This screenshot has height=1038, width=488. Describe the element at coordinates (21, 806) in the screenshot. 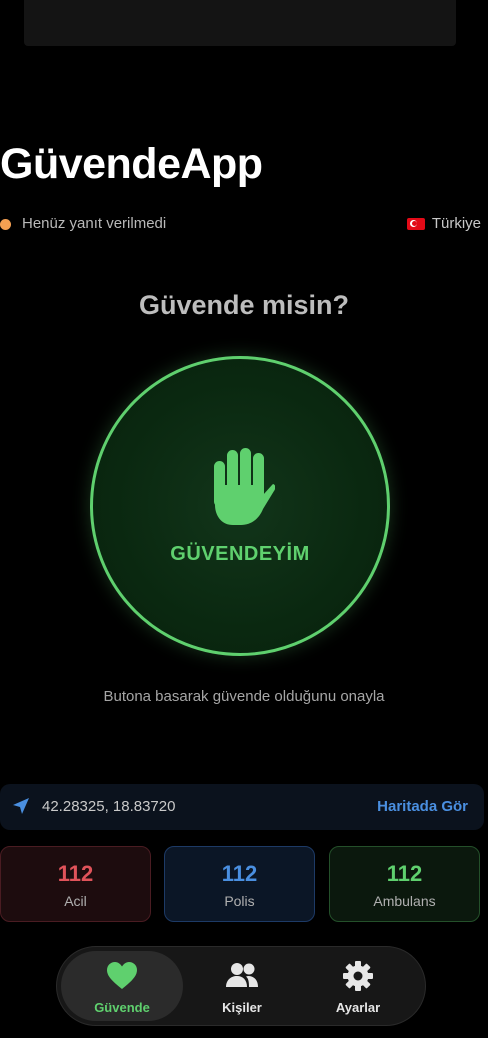

I see `location-arrow-icon` at that location.